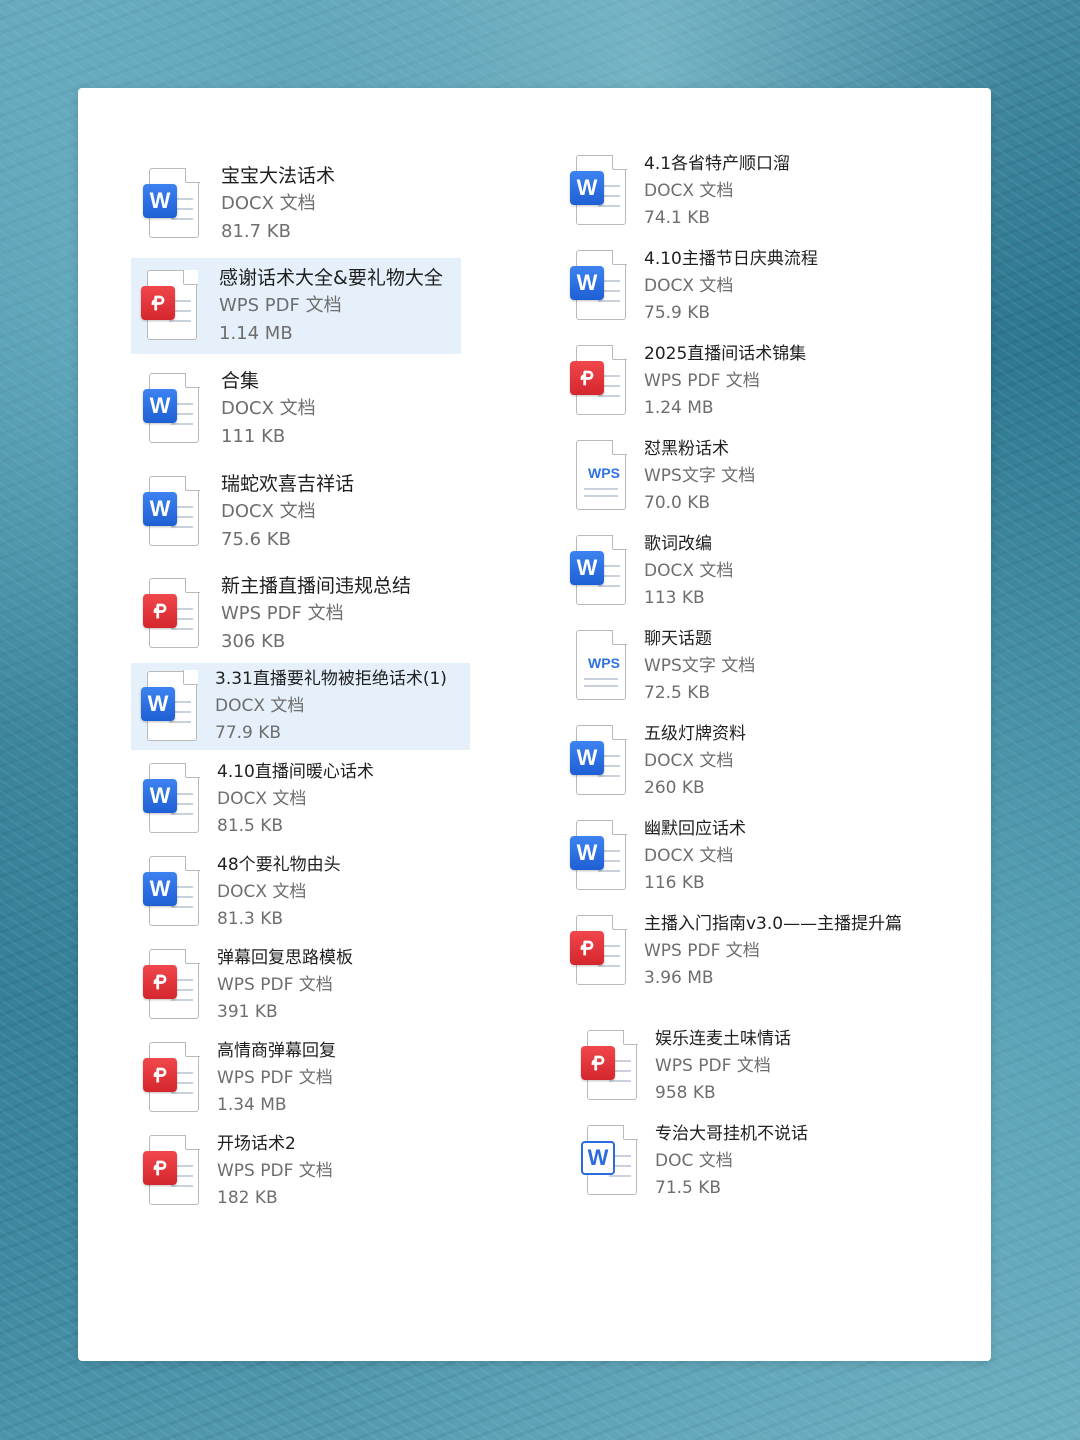 Image resolution: width=1080 pixels, height=1440 pixels. What do you see at coordinates (723, 1038) in the screenshot?
I see `file-name: 娱乐连麦土味情话` at bounding box center [723, 1038].